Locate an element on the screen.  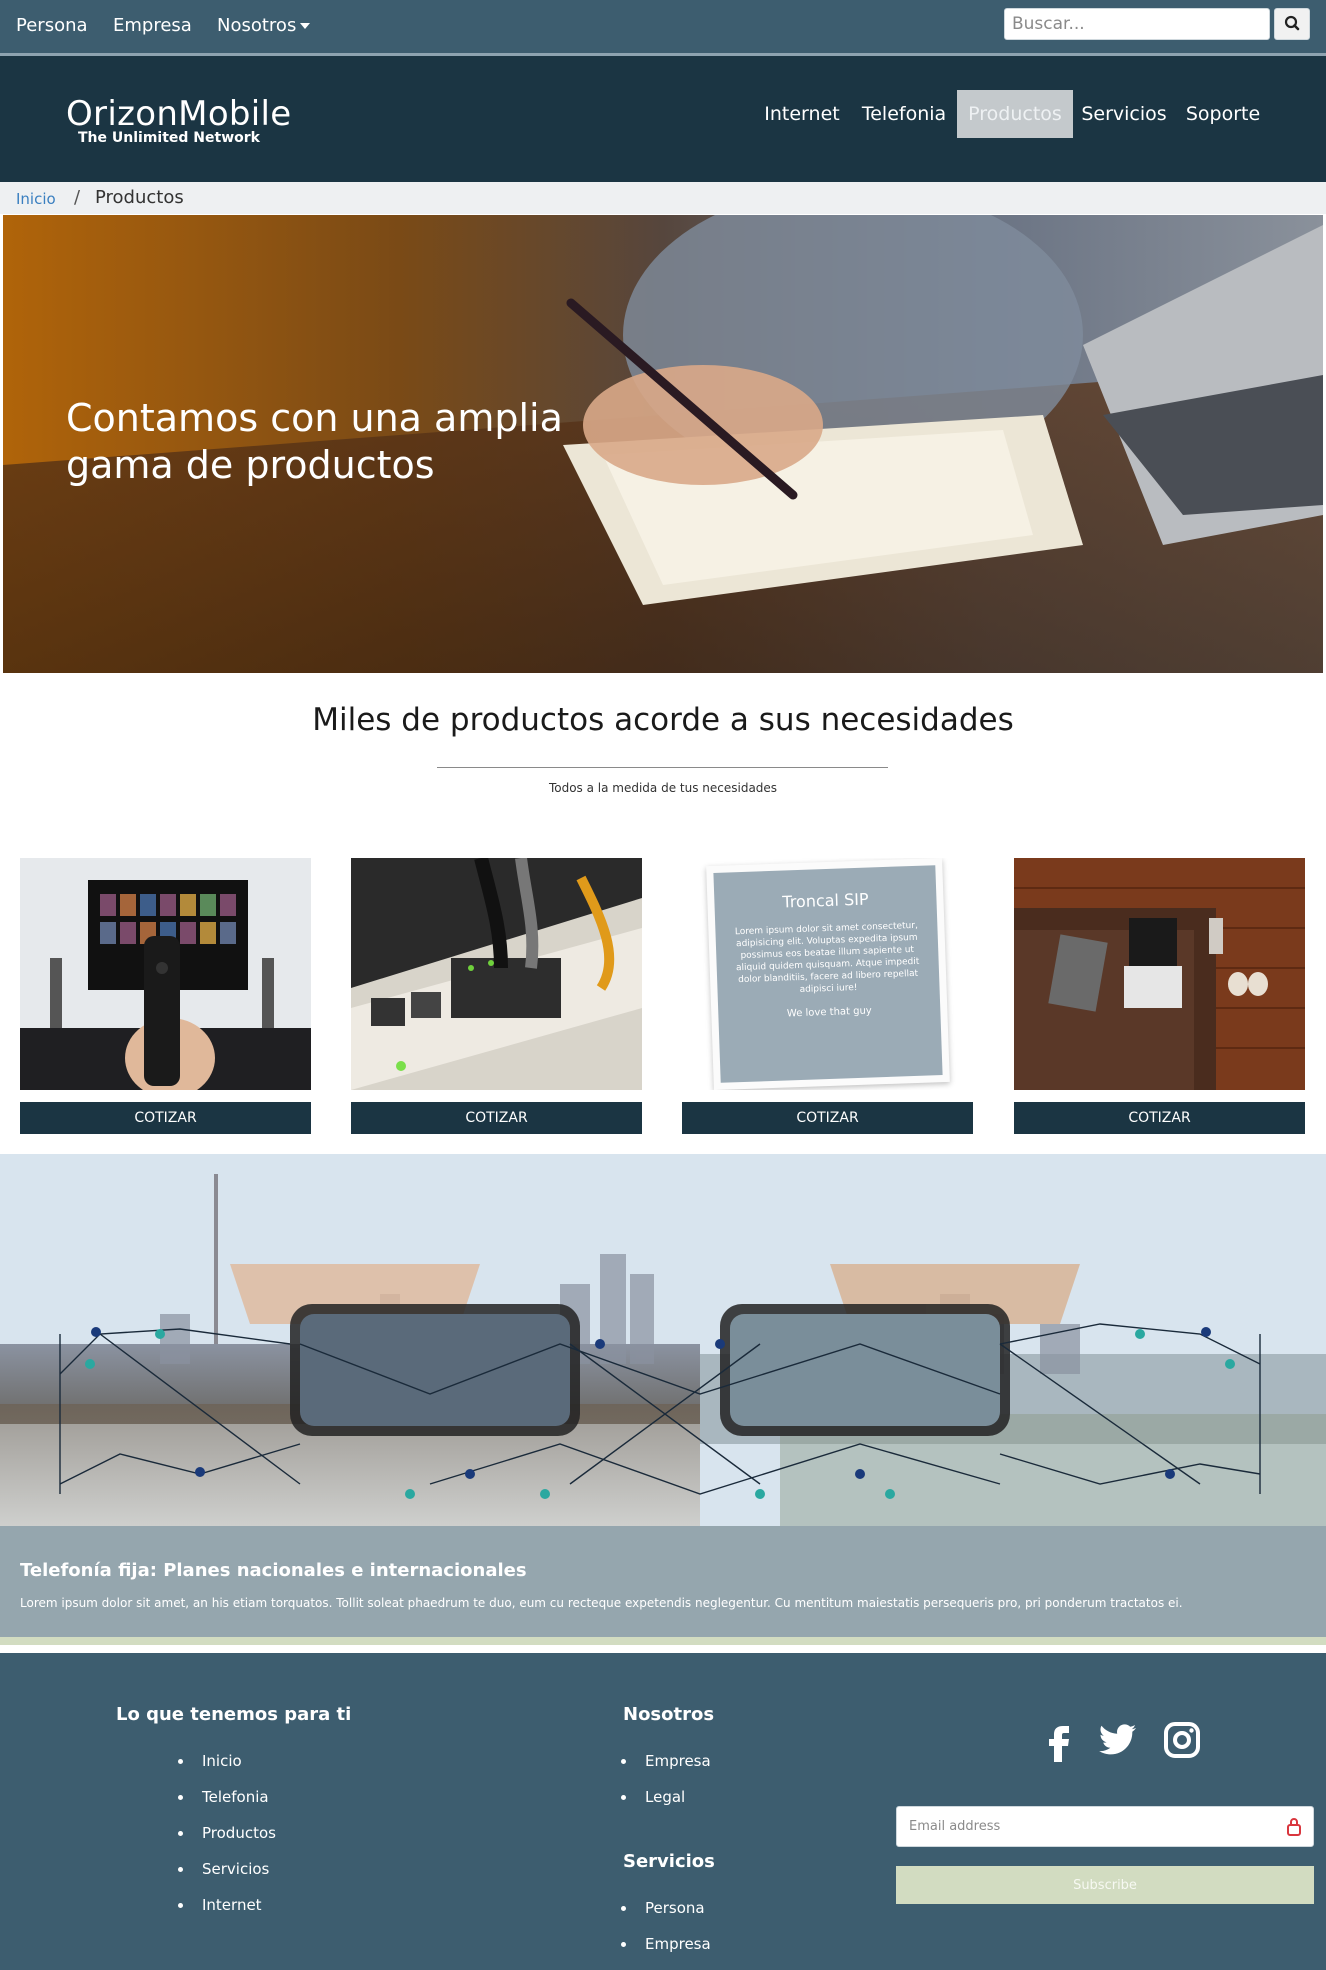
facebook-icon is located at coordinates (1060, 1740).